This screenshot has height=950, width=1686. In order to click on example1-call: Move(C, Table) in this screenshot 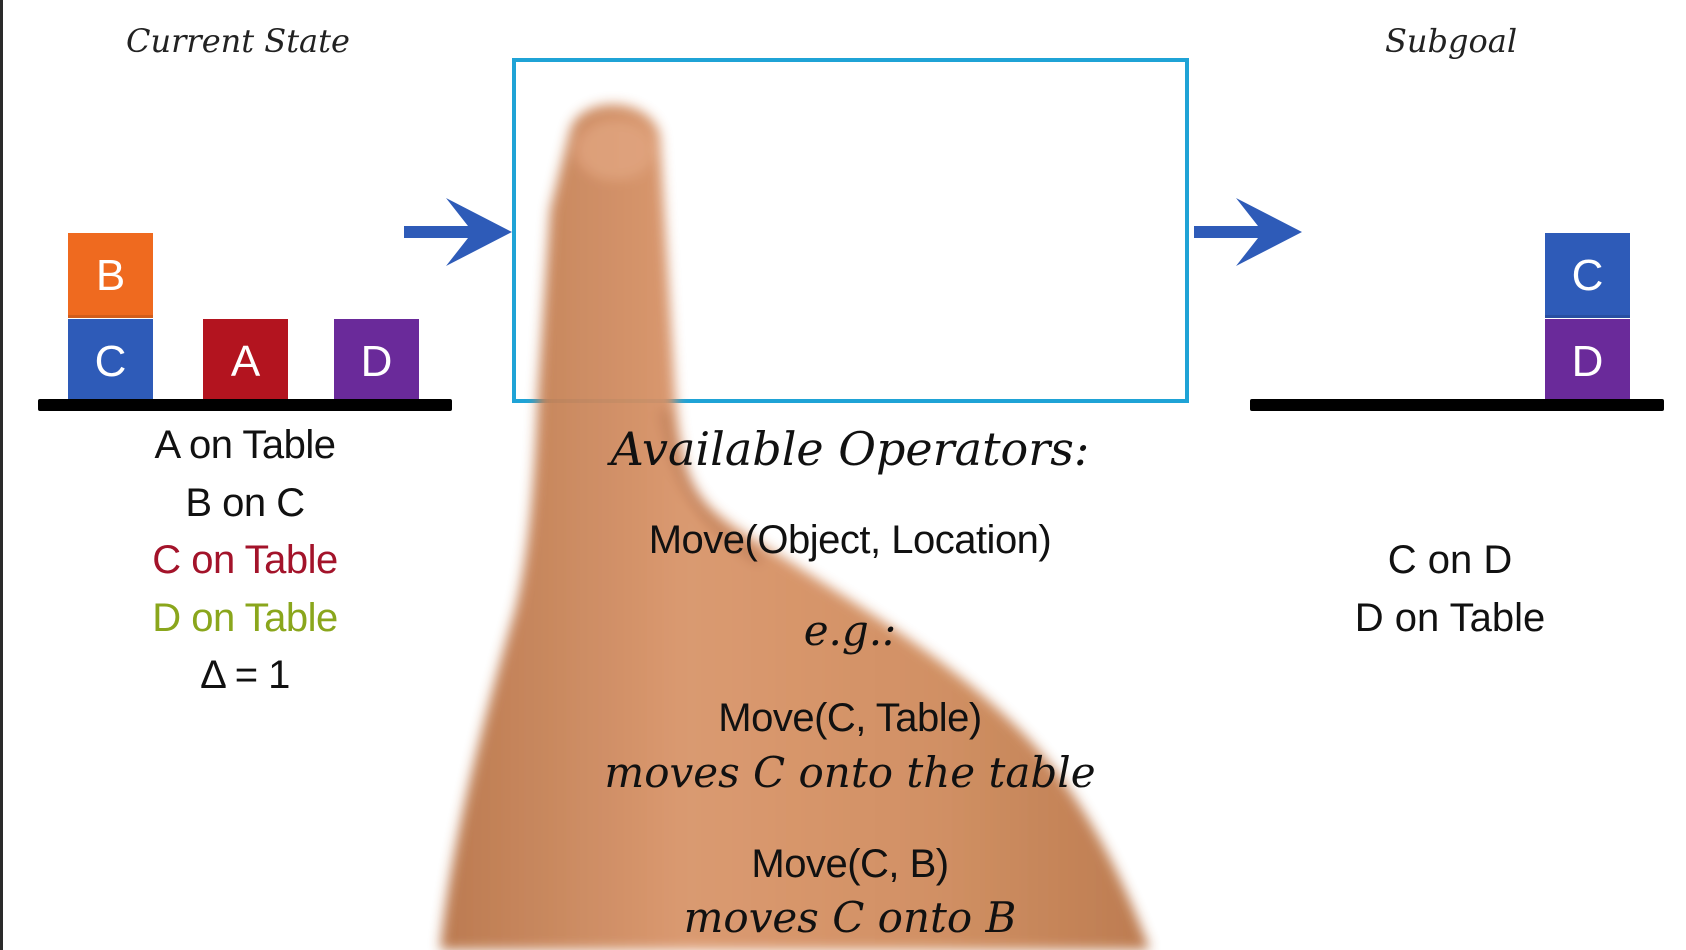, I will do `click(850, 718)`.